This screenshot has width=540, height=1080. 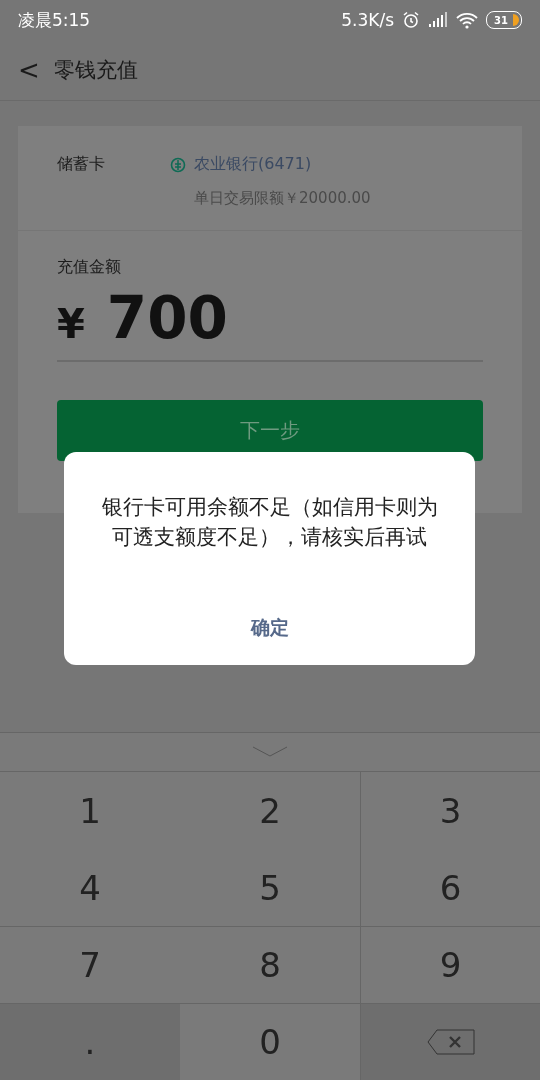 I want to click on collapse-keyboard-icon, so click(x=270, y=752).